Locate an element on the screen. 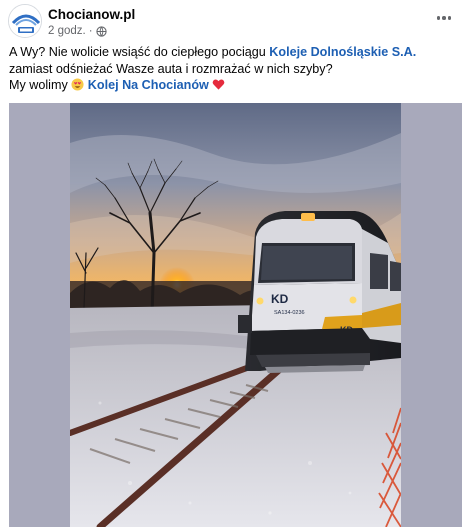  more-options-icon is located at coordinates (444, 18).